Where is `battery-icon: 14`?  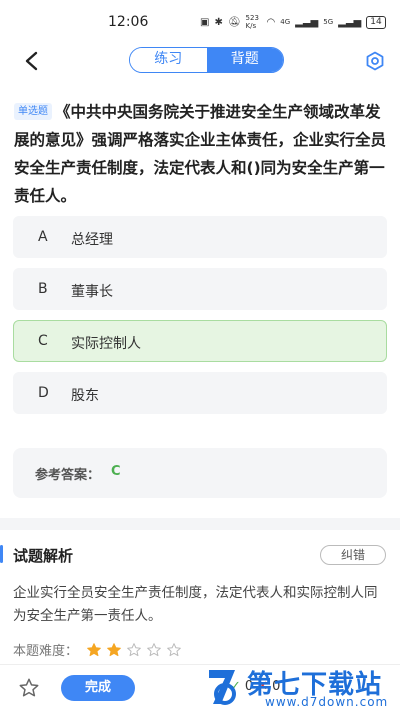 battery-icon: 14 is located at coordinates (376, 22).